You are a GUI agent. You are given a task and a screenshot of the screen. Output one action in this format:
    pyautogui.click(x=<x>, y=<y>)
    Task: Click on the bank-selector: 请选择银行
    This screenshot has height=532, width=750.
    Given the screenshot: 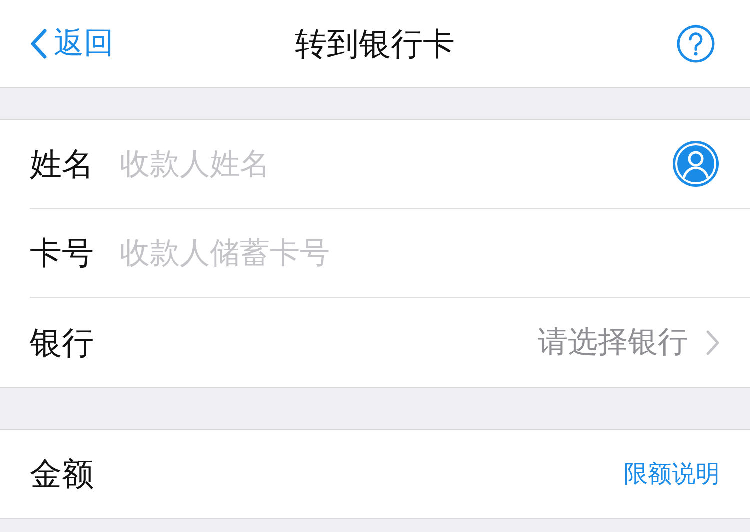 What is the action you would take?
    pyautogui.click(x=613, y=342)
    